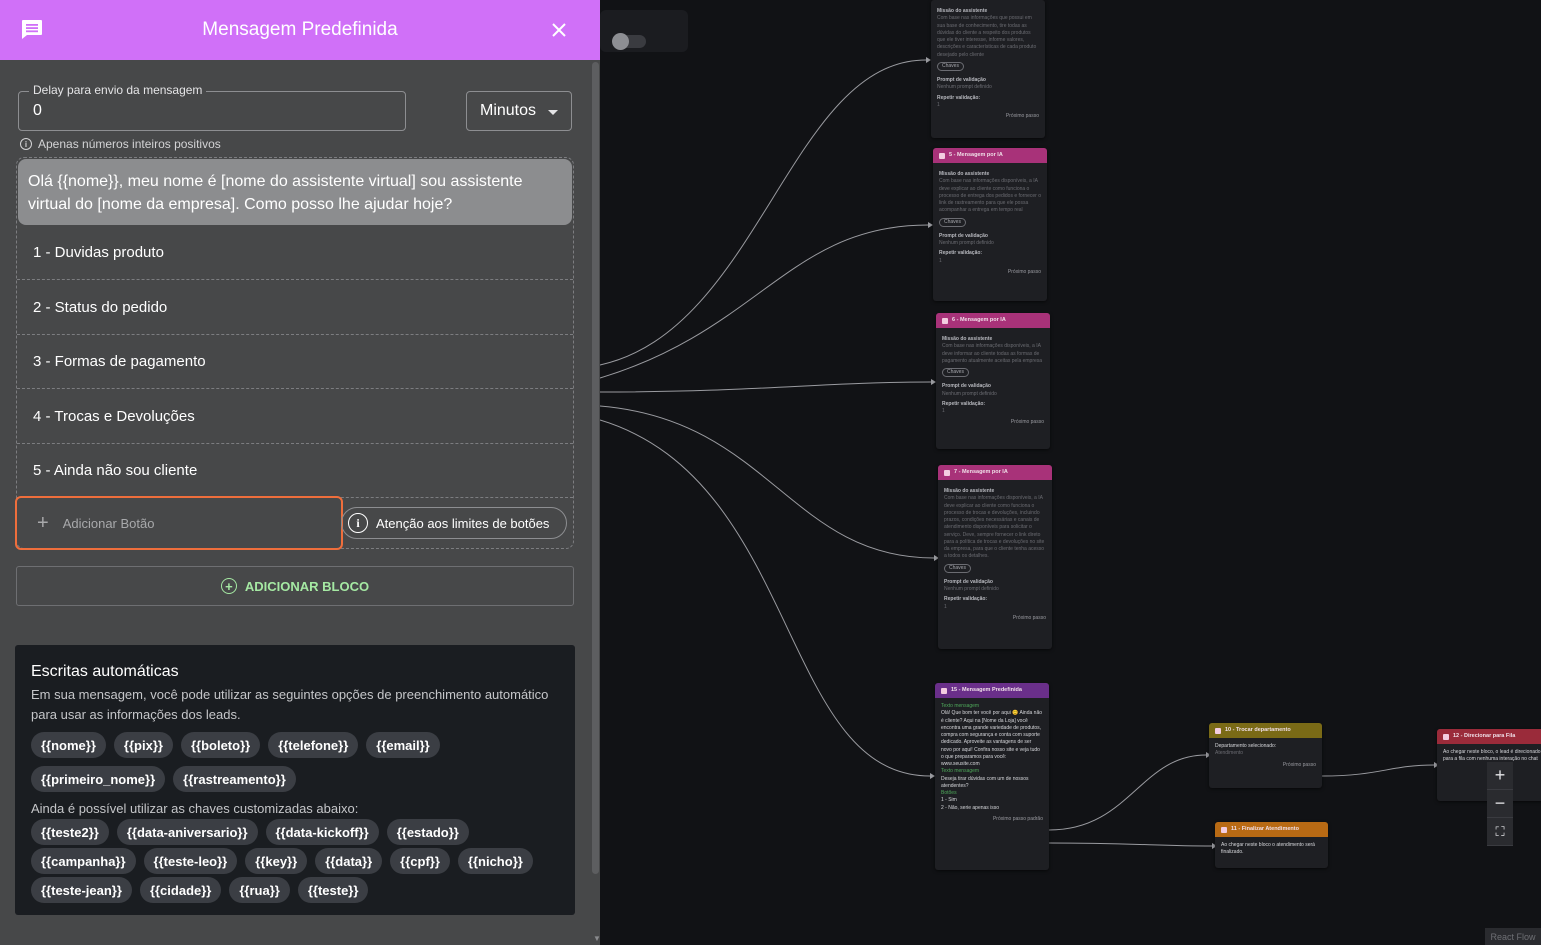 Image resolution: width=1541 pixels, height=945 pixels. What do you see at coordinates (992, 800) in the screenshot?
I see `node-option: 1 - Sim` at bounding box center [992, 800].